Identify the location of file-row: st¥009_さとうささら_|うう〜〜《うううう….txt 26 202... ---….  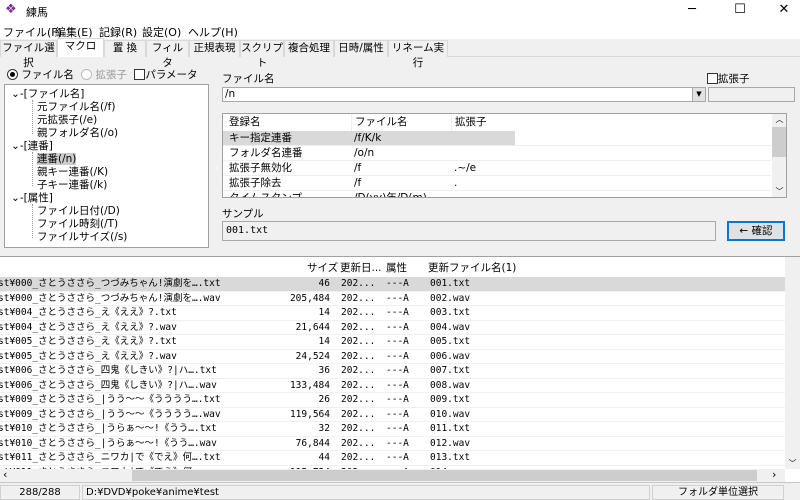
(392, 400).